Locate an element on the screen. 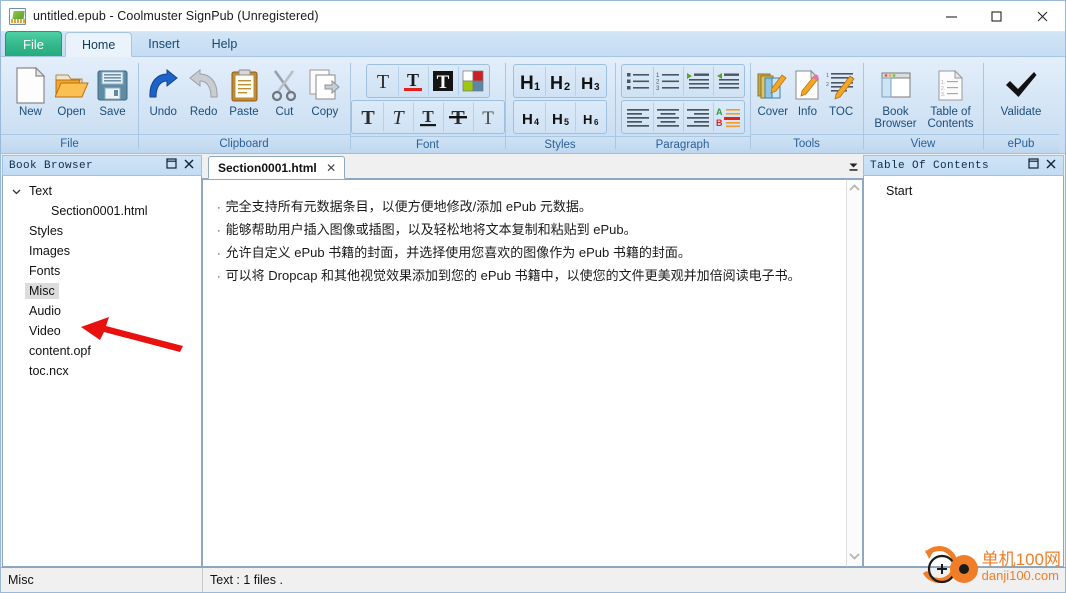 The image size is (1066, 593). tab-home: Home is located at coordinates (98, 44).